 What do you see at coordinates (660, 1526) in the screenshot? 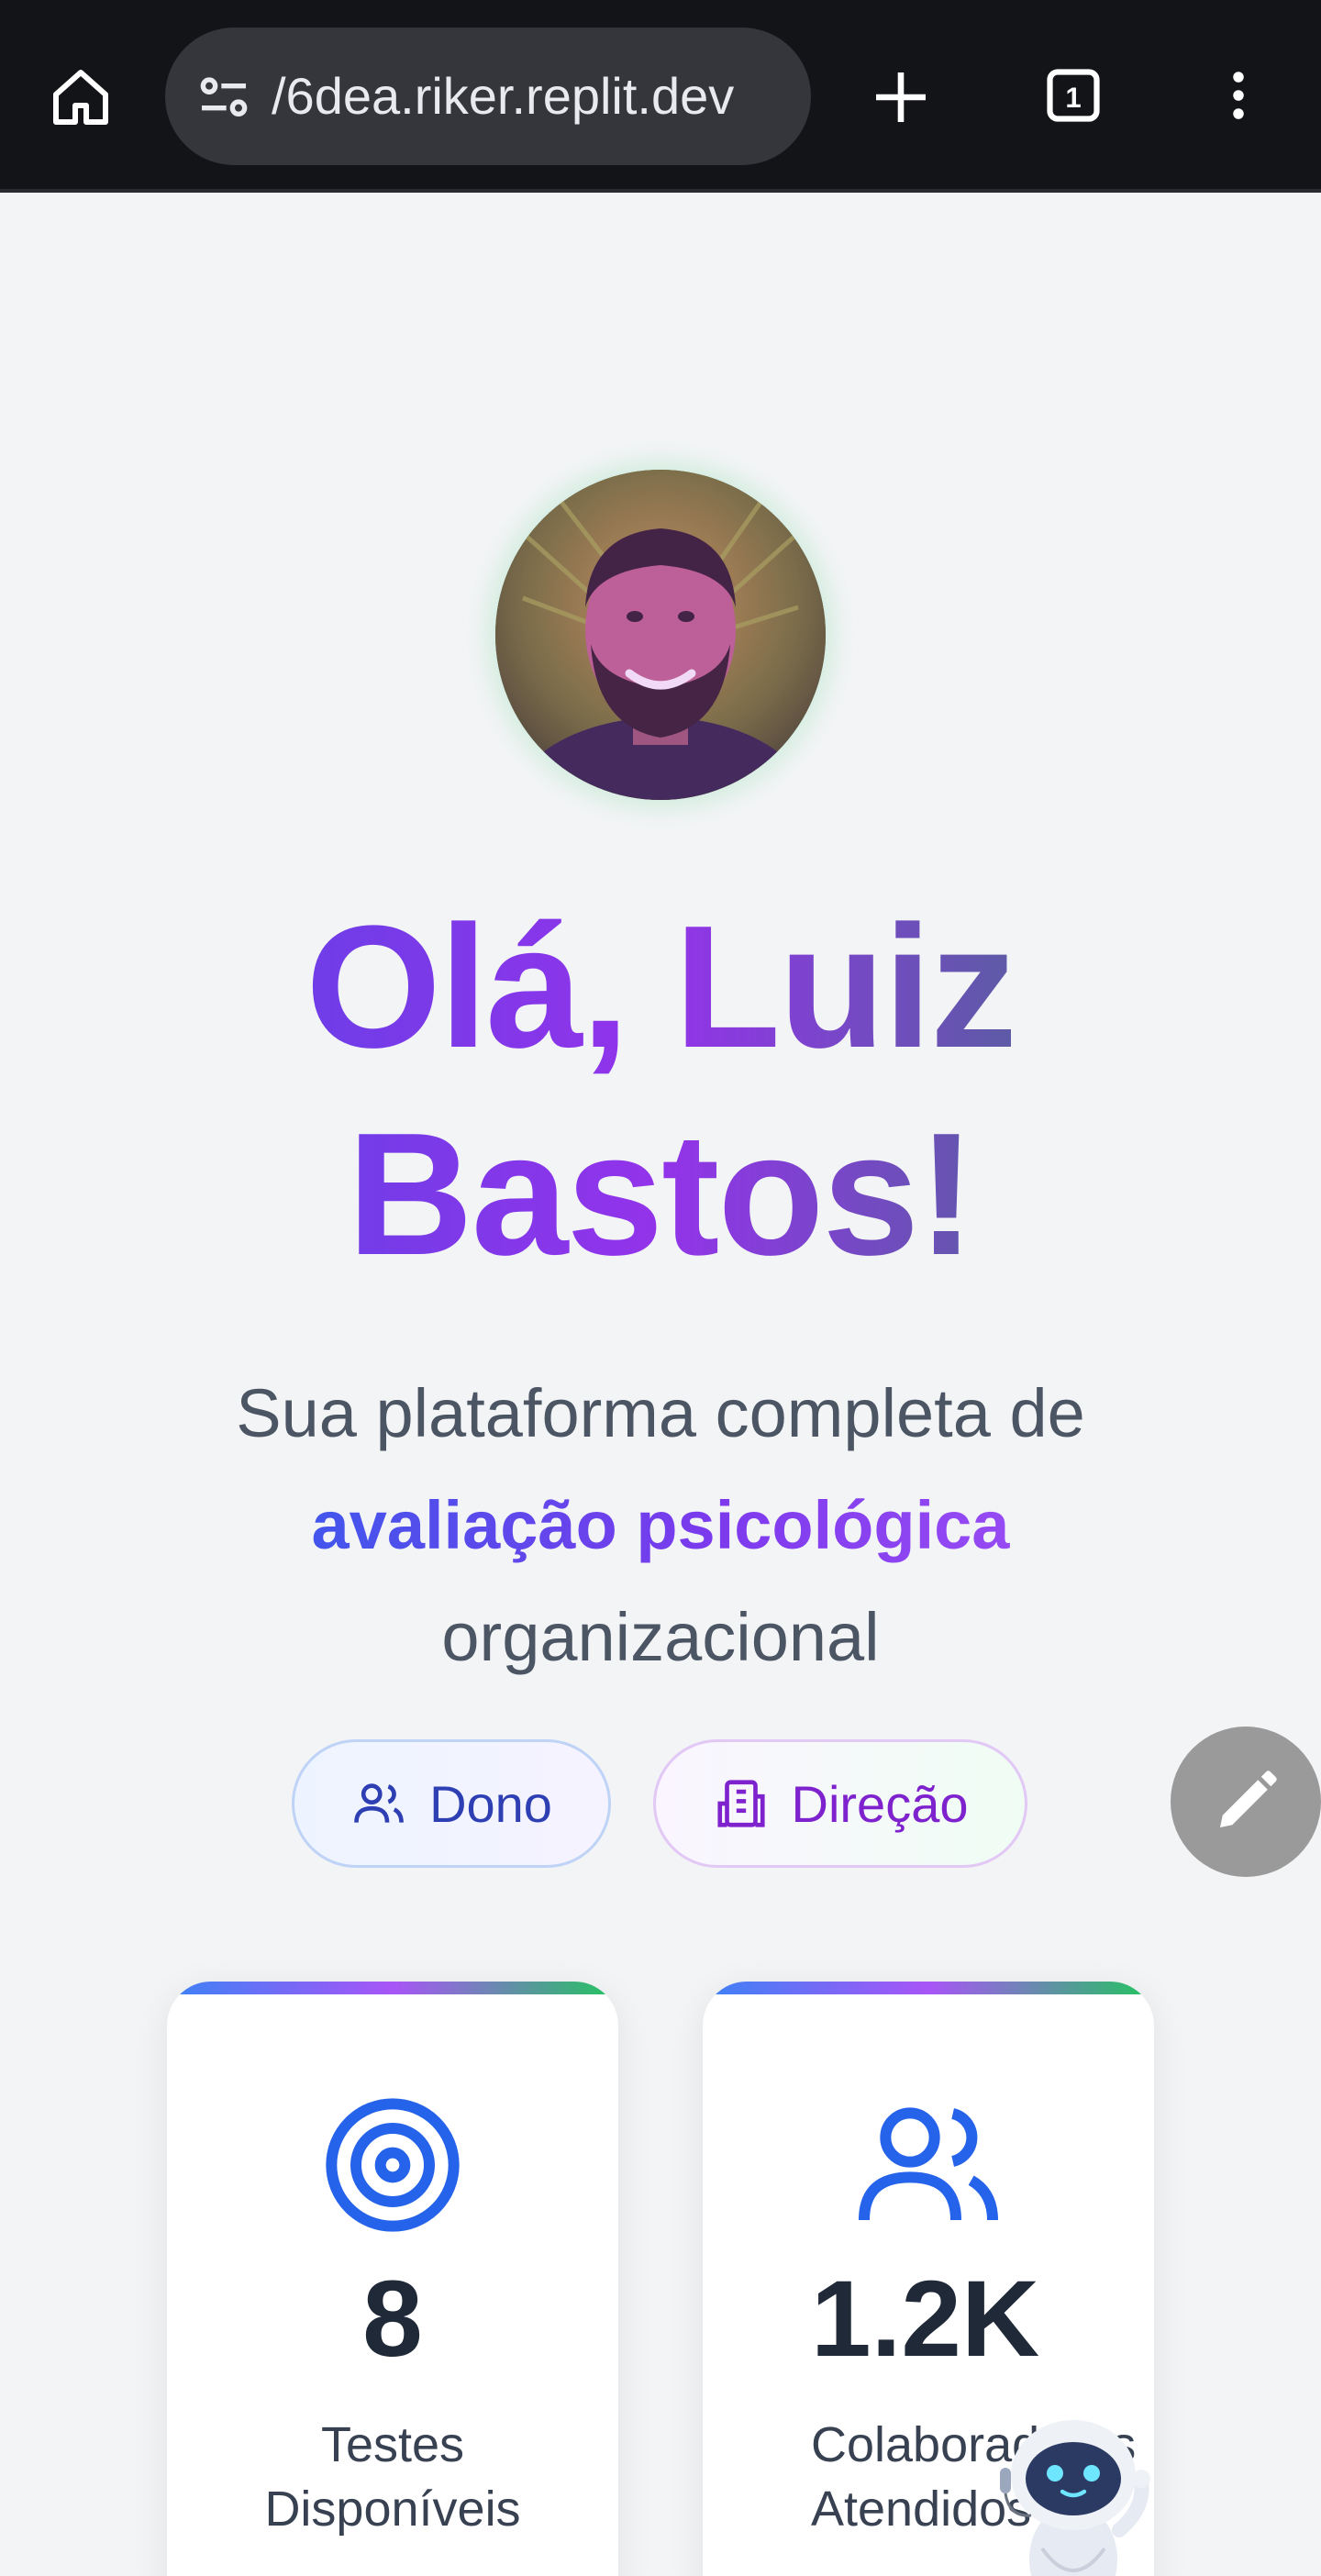
I see `subtitle-highlight: avaliação psicológica` at bounding box center [660, 1526].